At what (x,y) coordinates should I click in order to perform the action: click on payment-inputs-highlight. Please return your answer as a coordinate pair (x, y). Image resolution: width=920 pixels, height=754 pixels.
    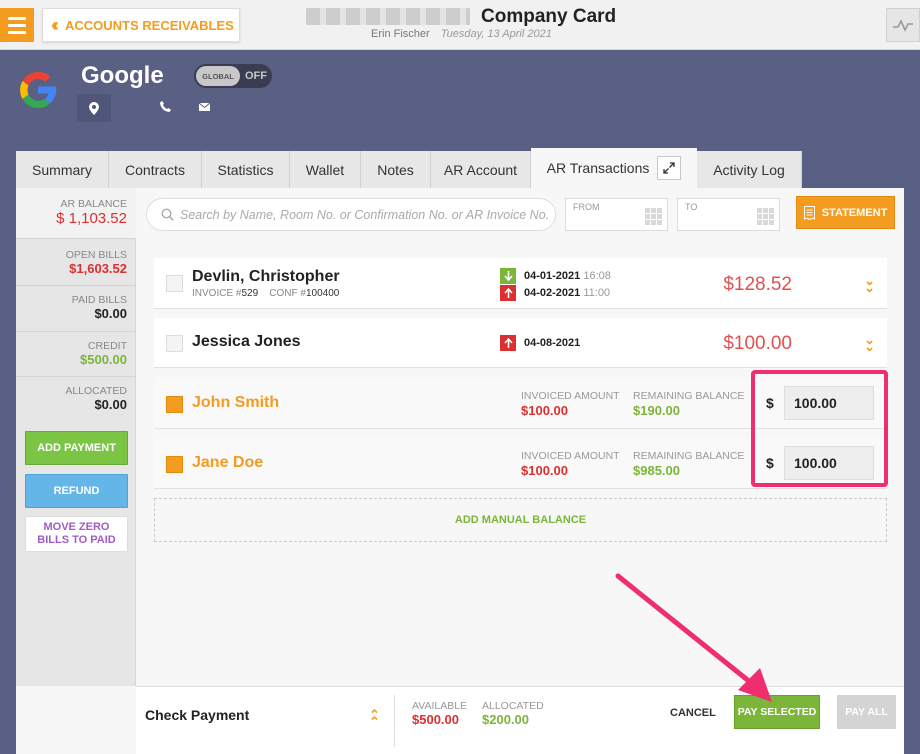
    Looking at the image, I should click on (819, 428).